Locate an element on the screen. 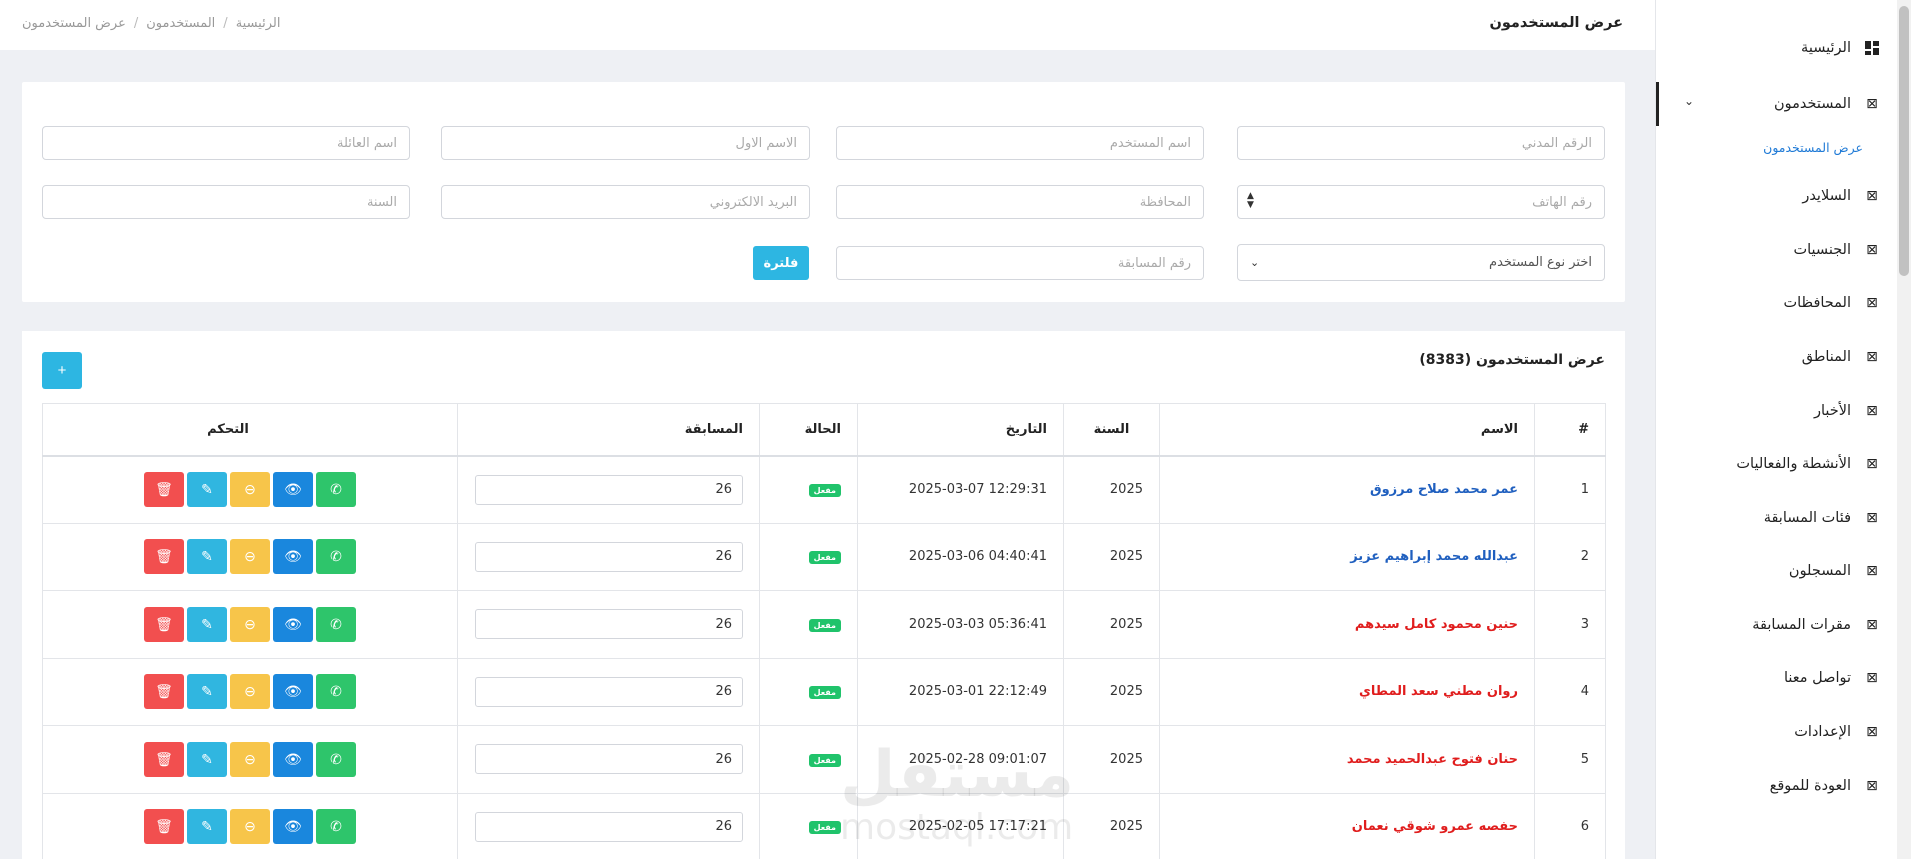 The image size is (1911, 859). competition-number-field is located at coordinates (1020, 263).